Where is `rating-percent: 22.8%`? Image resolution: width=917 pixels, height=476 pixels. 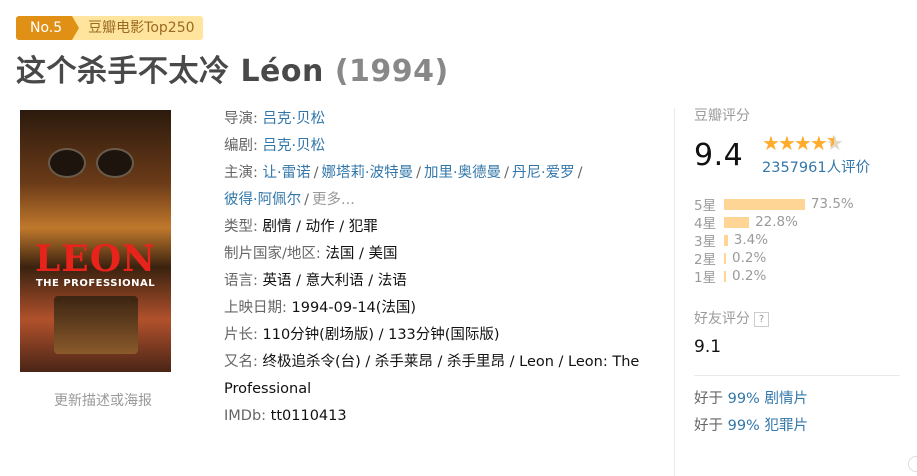 rating-percent: 22.8% is located at coordinates (776, 222).